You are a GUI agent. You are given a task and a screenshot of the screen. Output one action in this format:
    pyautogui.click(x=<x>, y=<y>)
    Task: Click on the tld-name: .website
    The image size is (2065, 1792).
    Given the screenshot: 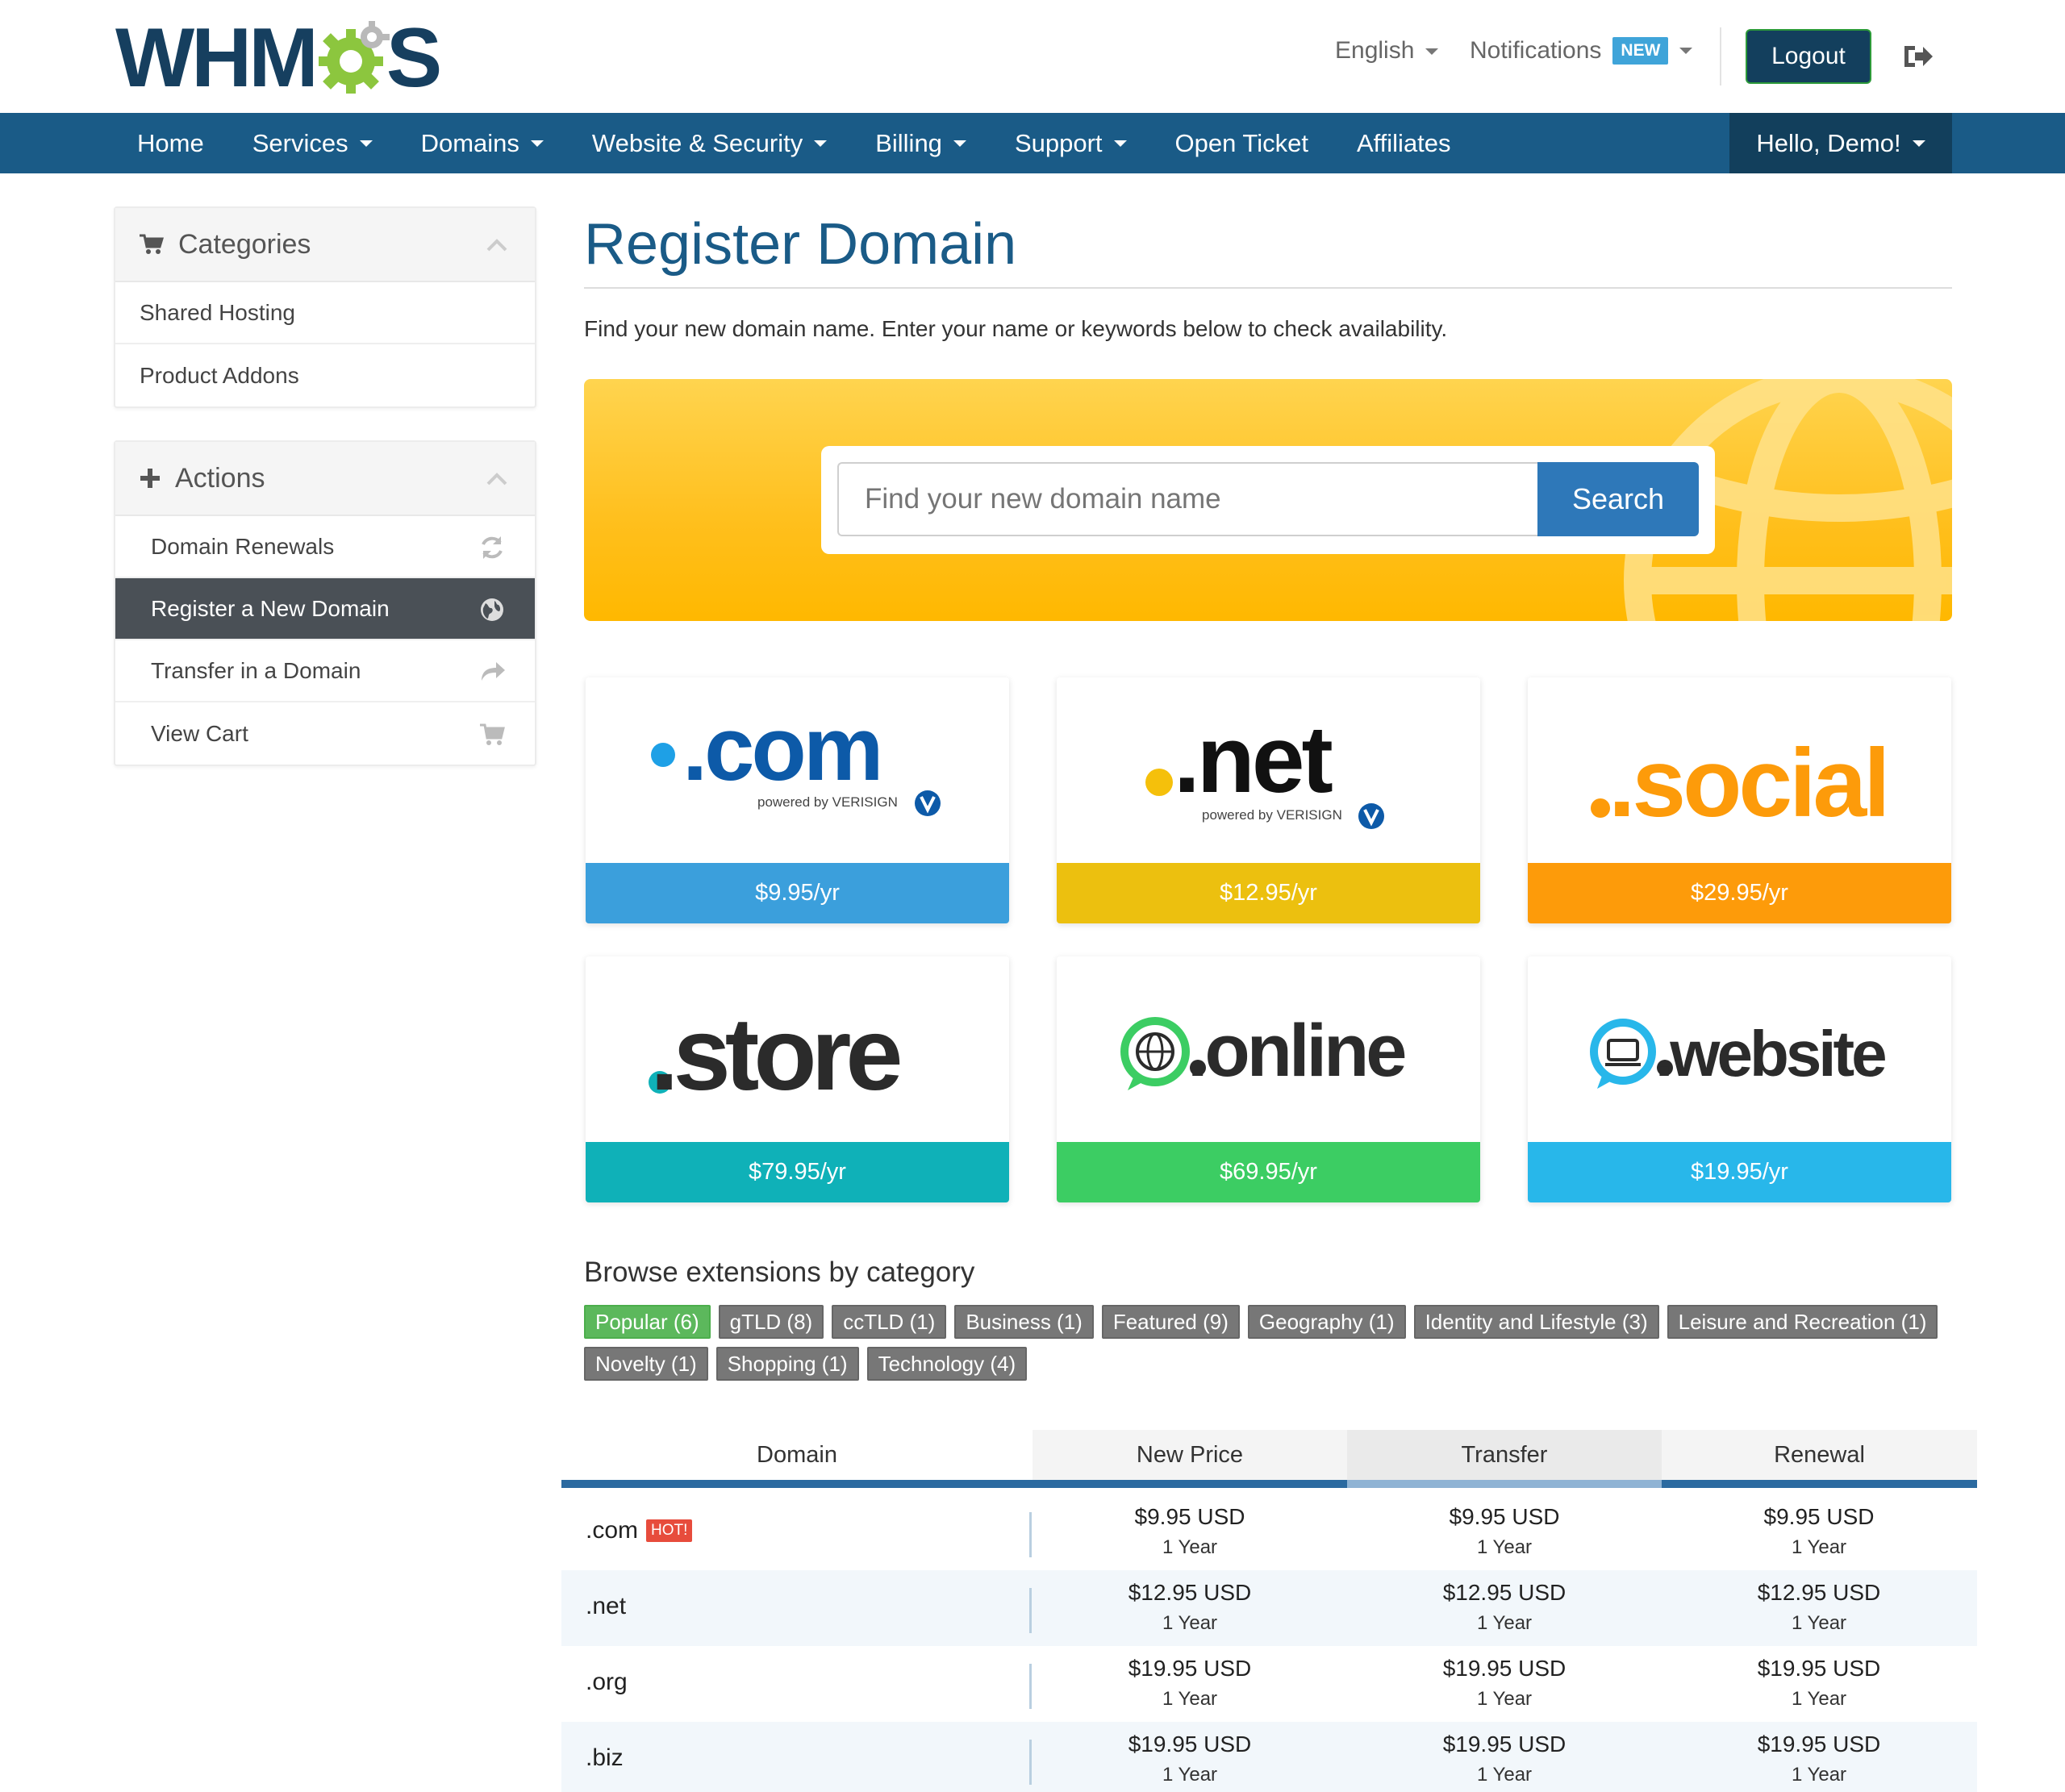 What is the action you would take?
    pyautogui.click(x=1770, y=1054)
    